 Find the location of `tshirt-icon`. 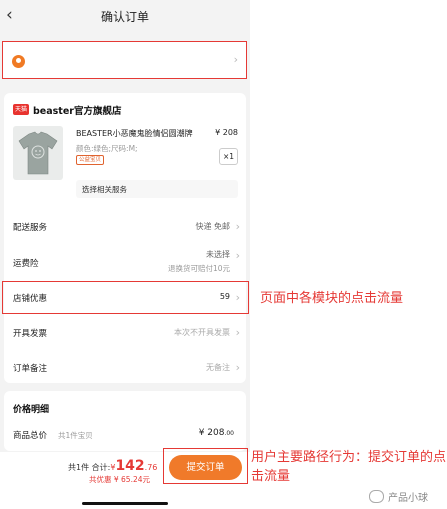

tshirt-icon is located at coordinates (38, 153).